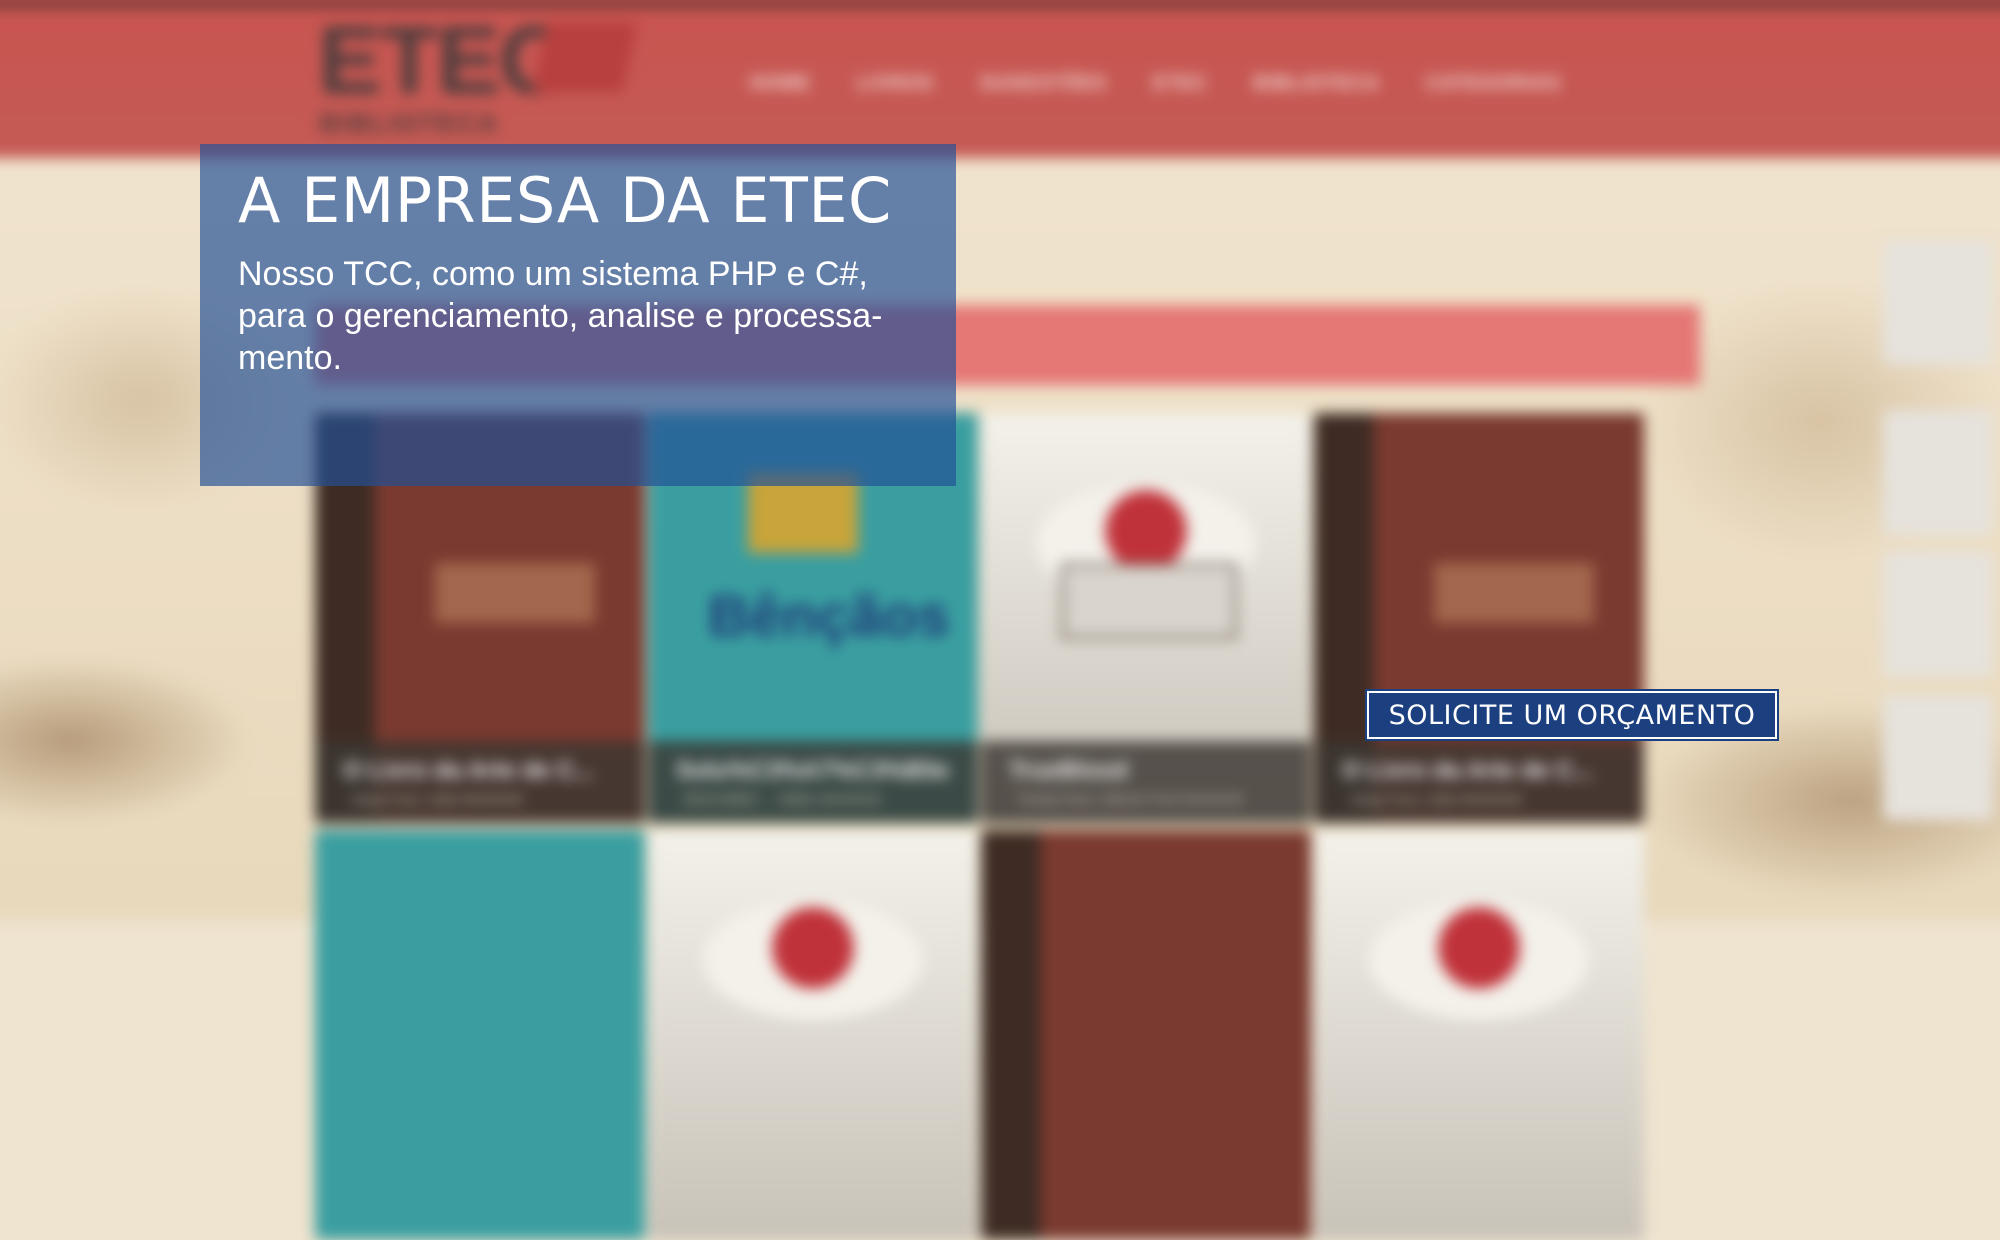 The image size is (2000, 1240). What do you see at coordinates (585, 57) in the screenshot?
I see `logo-flag-icon` at bounding box center [585, 57].